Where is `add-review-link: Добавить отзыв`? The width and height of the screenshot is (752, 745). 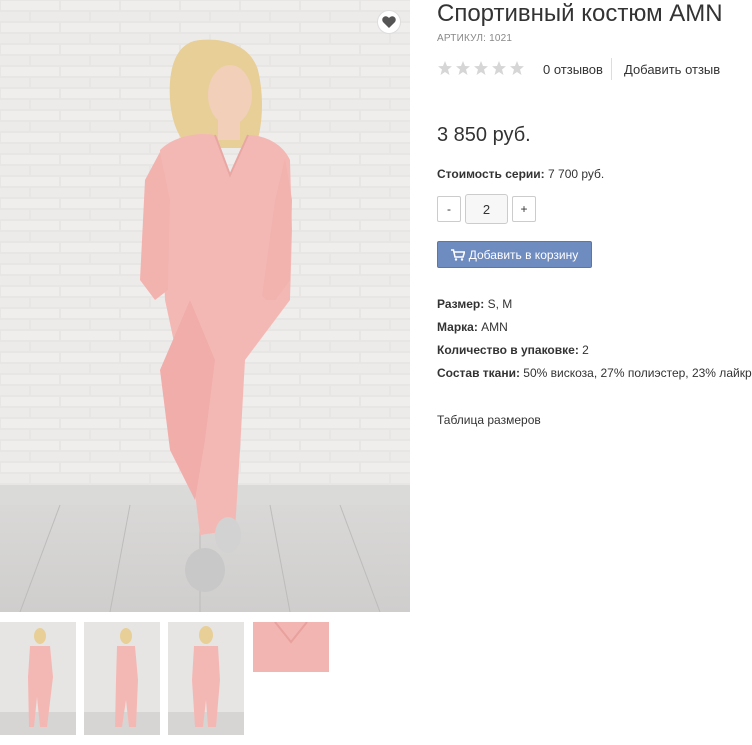
add-review-link: Добавить отзыв is located at coordinates (672, 69).